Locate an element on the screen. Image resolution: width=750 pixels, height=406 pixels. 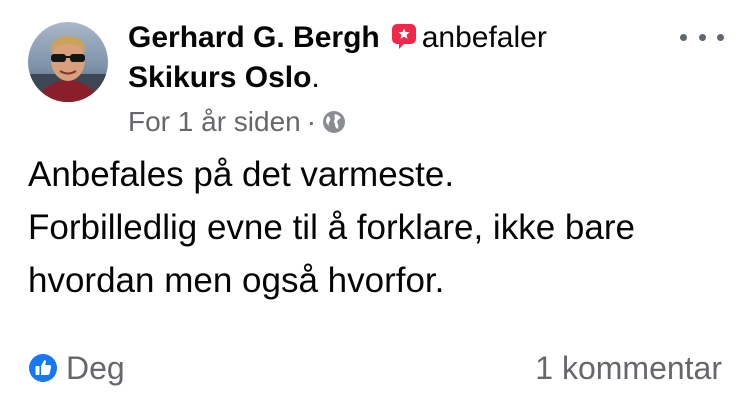
post-footer: Deg 1 kommentar is located at coordinates (375, 368).